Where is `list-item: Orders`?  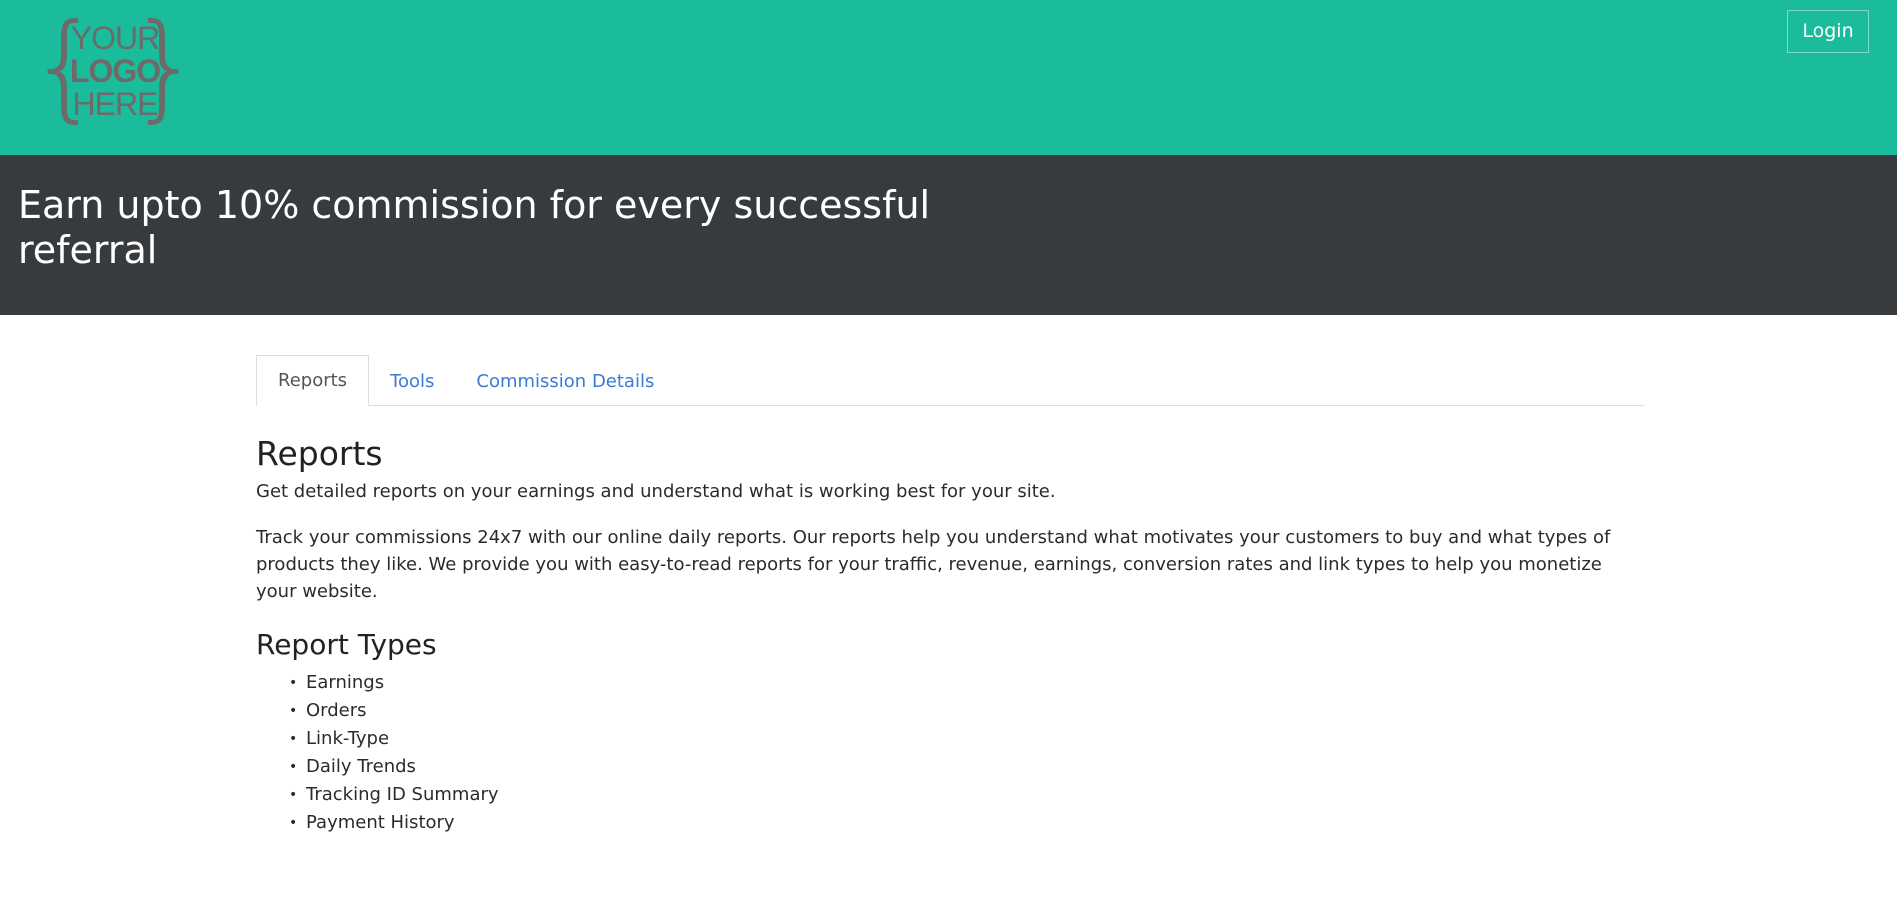 list-item: Orders is located at coordinates (966, 711).